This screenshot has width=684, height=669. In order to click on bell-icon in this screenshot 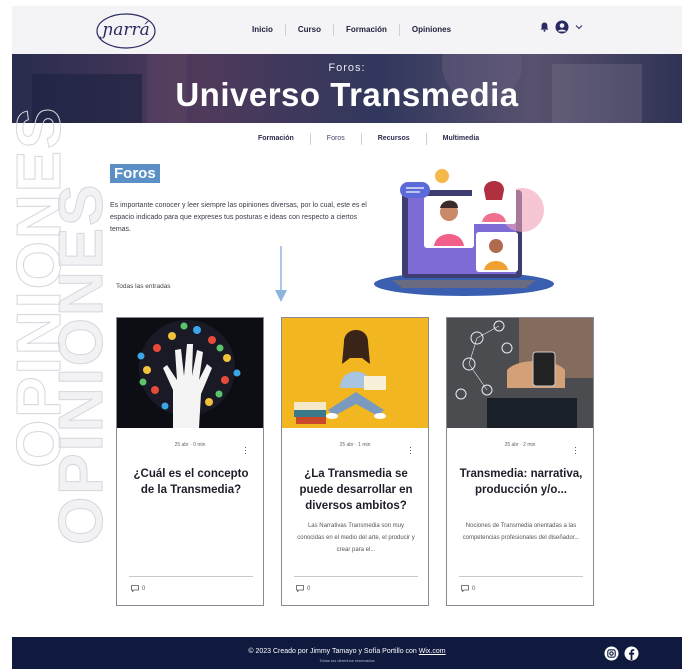, I will do `click(544, 27)`.